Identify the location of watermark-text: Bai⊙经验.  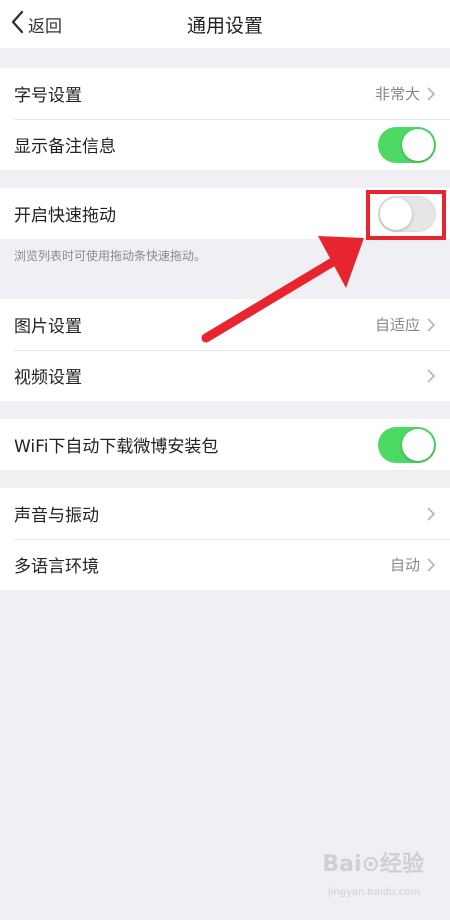
(373, 864).